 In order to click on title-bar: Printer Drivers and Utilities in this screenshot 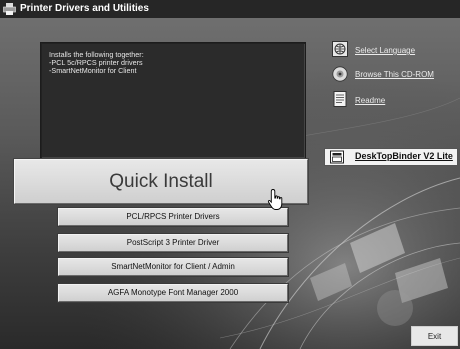, I will do `click(230, 9)`.